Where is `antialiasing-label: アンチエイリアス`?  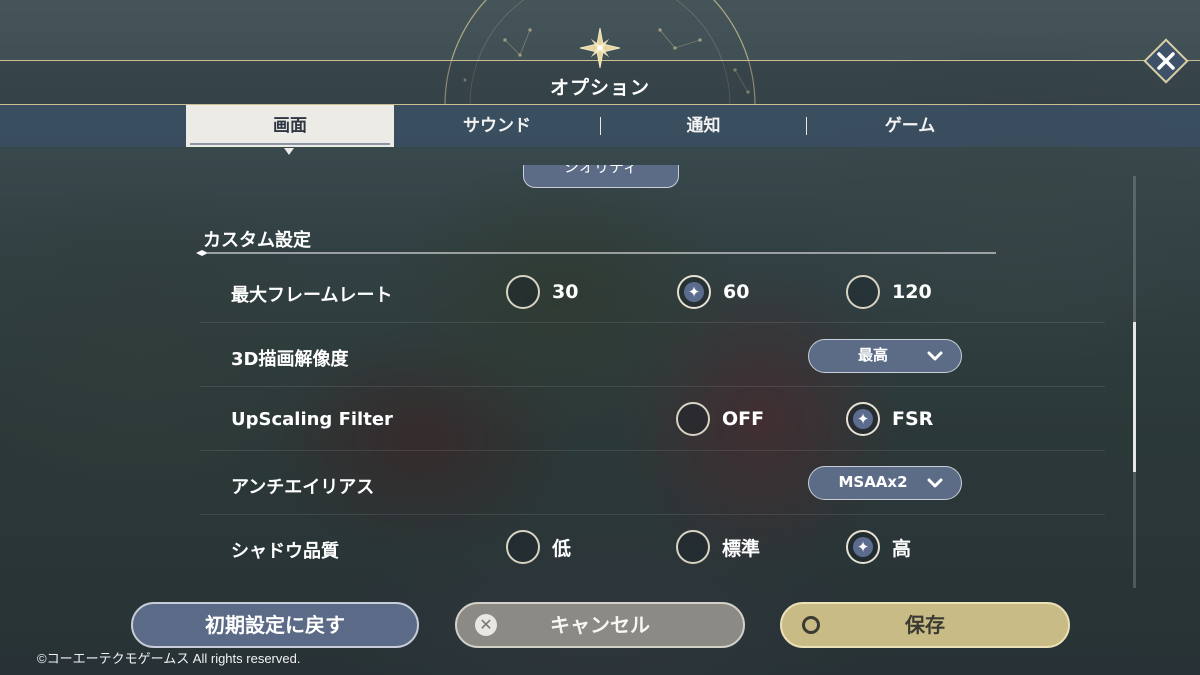 antialiasing-label: アンチエイリアス is located at coordinates (303, 487).